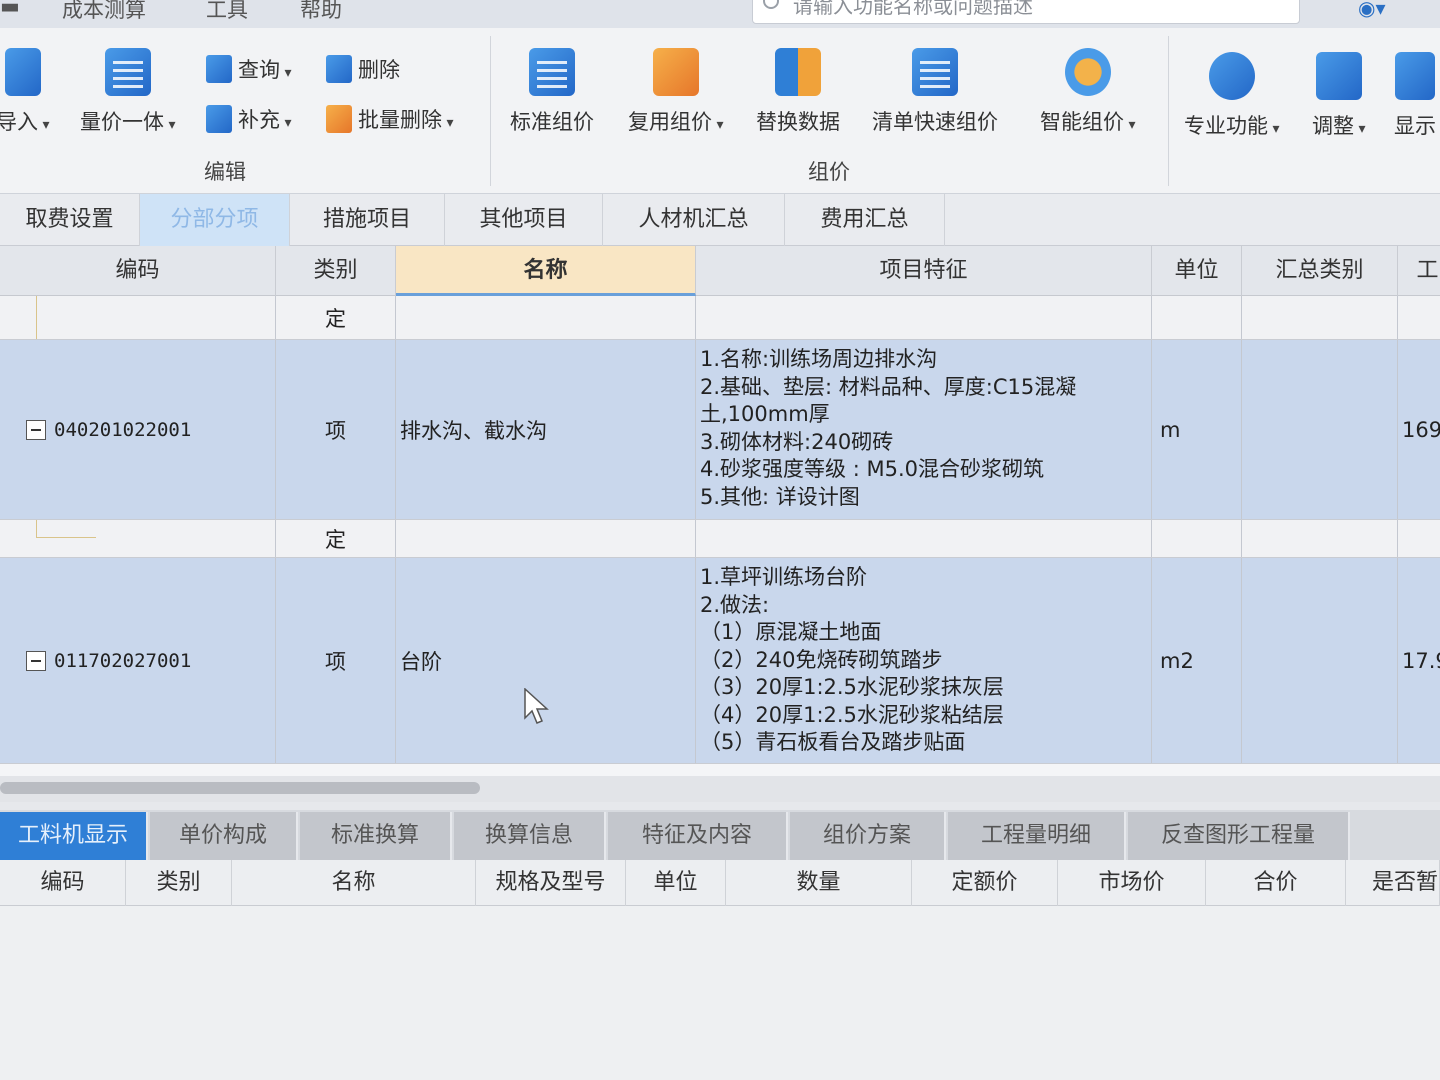 This screenshot has height=1080, width=1440. Describe the element at coordinates (74, 836) in the screenshot. I see `tab-labor-material-display: 工料机显示` at that location.